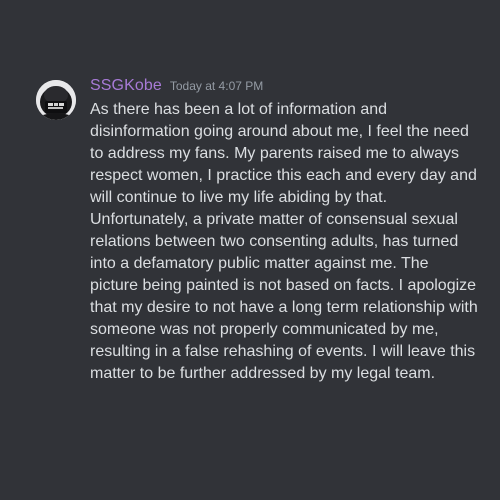  What do you see at coordinates (126, 86) in the screenshot?
I see `username: SSGKobe` at bounding box center [126, 86].